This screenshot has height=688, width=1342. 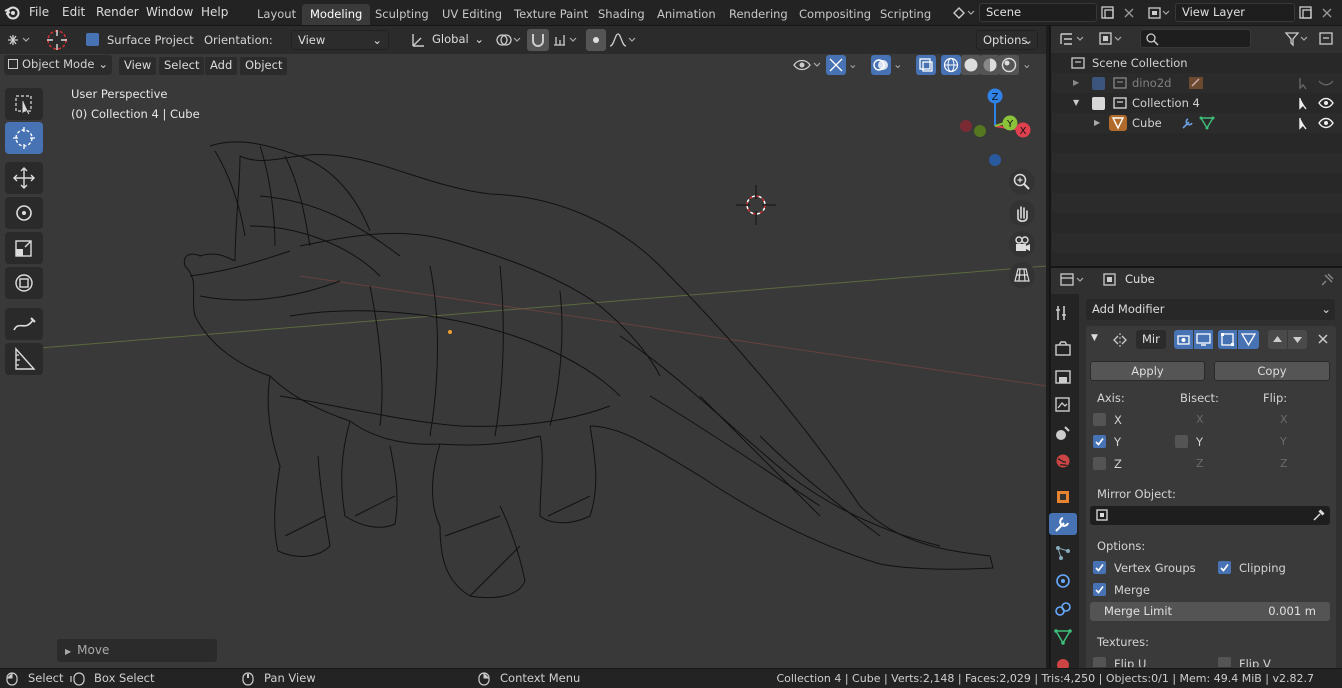 What do you see at coordinates (169, 12) in the screenshot?
I see `menu-window: Window` at bounding box center [169, 12].